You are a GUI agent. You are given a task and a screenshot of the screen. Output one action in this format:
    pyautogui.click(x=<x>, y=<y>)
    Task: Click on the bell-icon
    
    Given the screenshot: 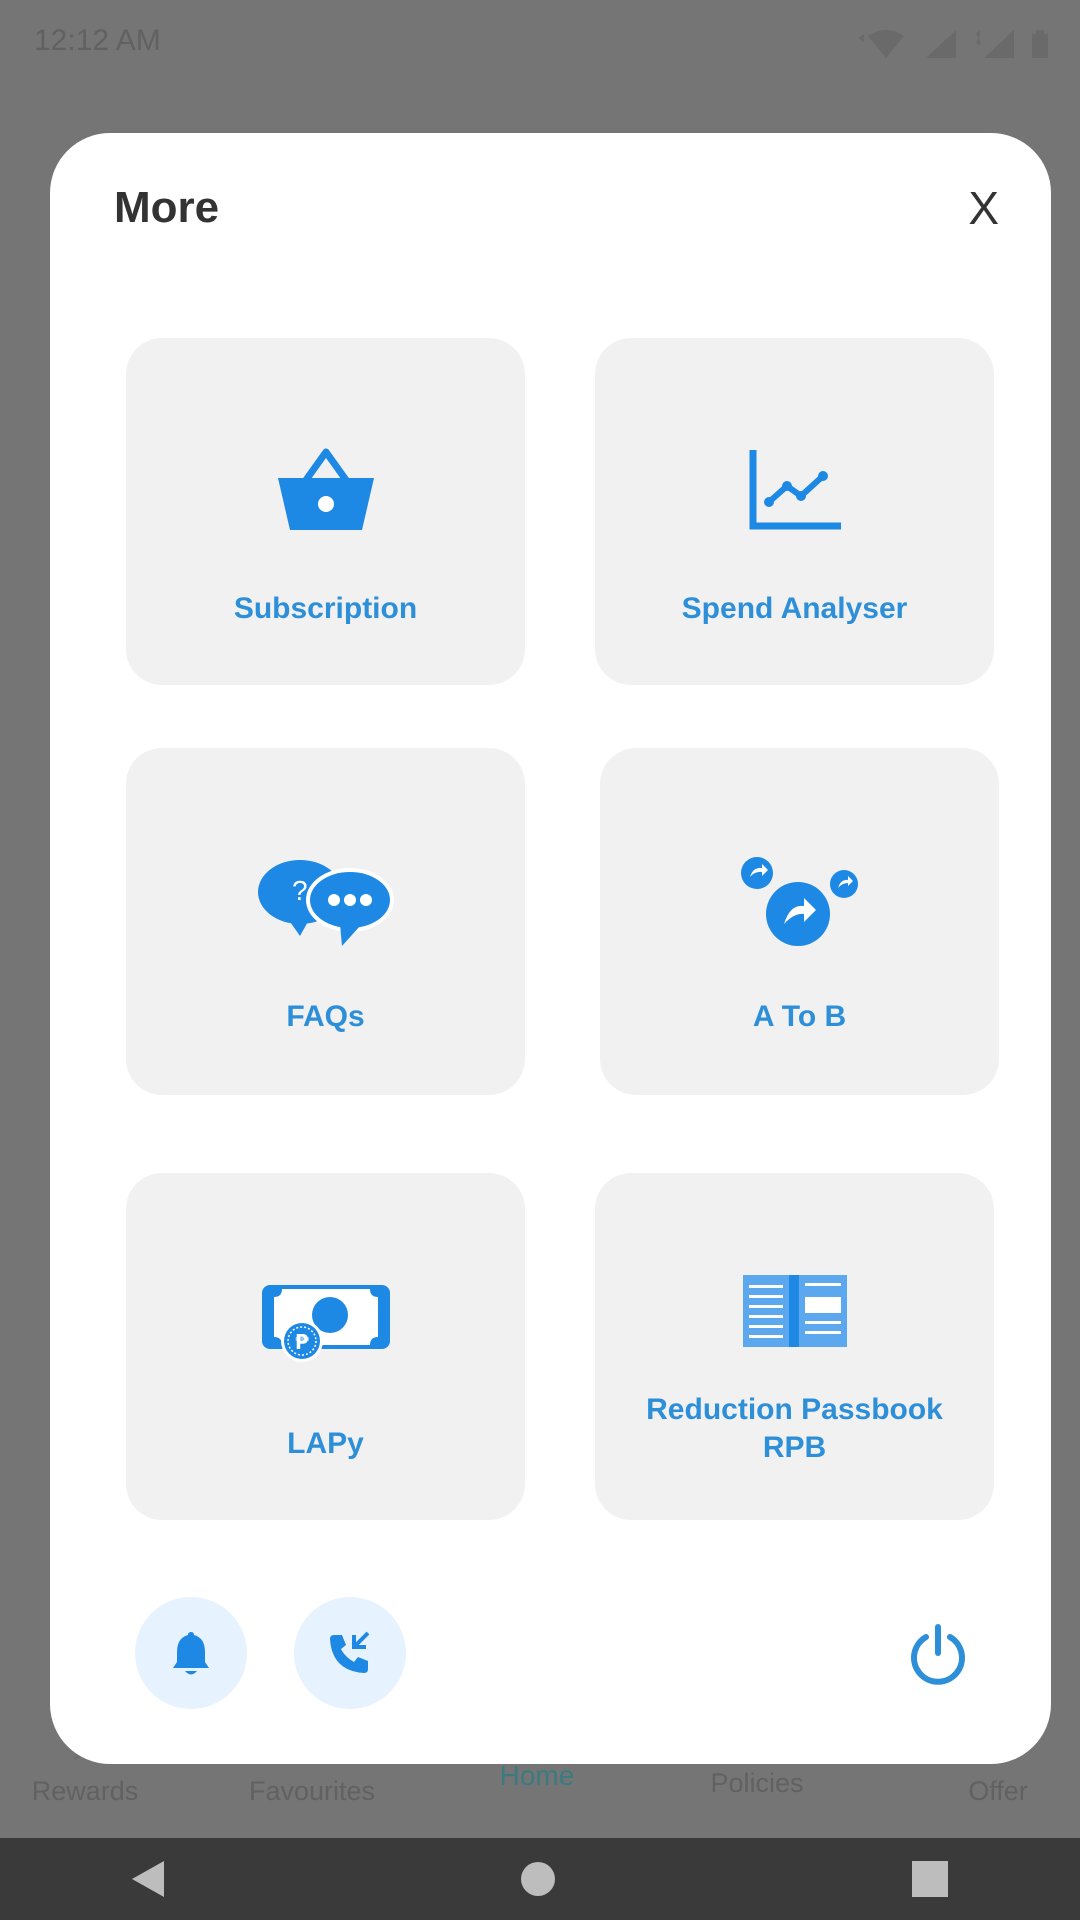 What is the action you would take?
    pyautogui.click(x=191, y=1653)
    